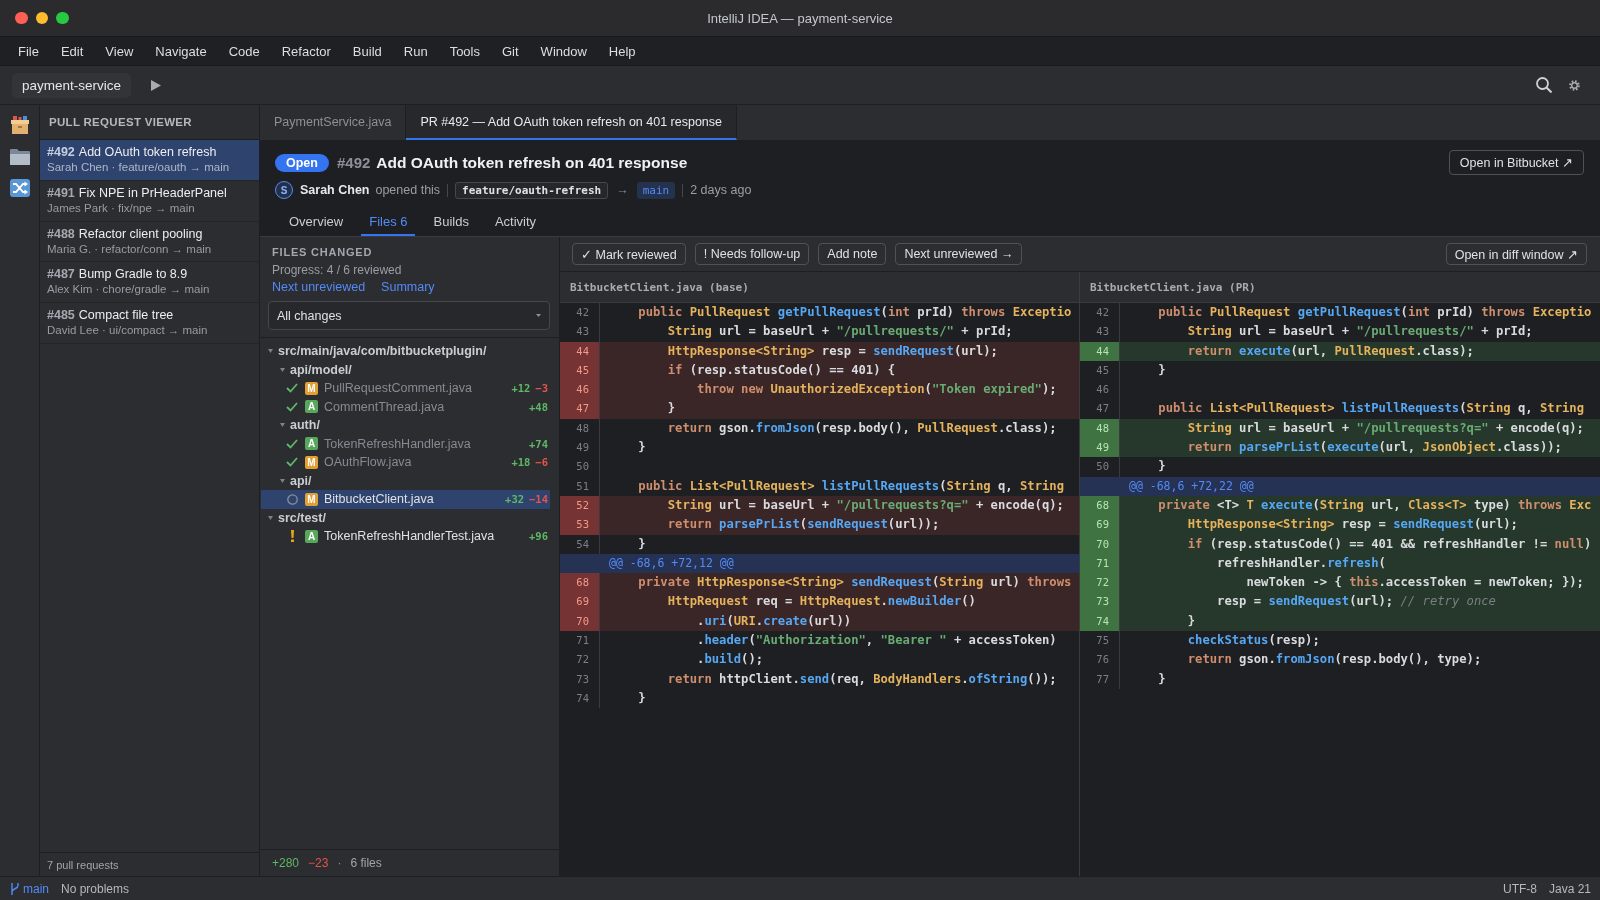 The image size is (1600, 900). Describe the element at coordinates (95, 888) in the screenshot. I see `problems-status: No problems` at that location.